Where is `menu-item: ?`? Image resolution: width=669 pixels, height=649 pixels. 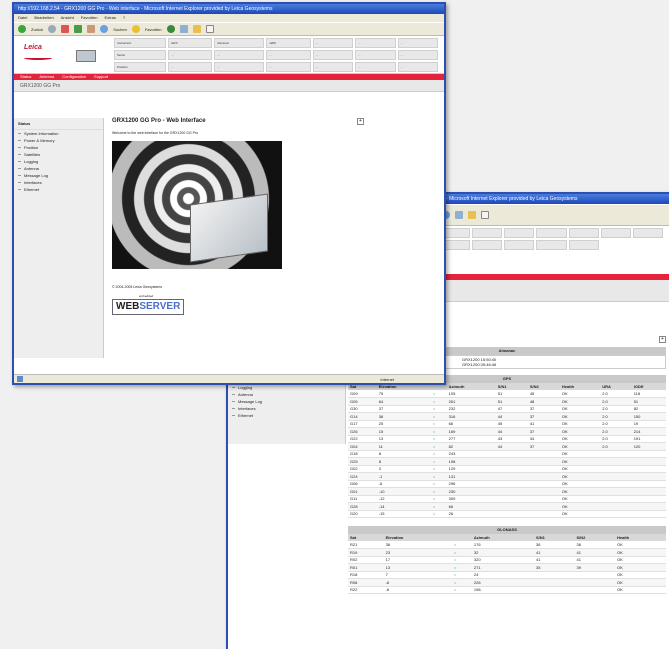
menu-item: ? is located at coordinates (124, 17).